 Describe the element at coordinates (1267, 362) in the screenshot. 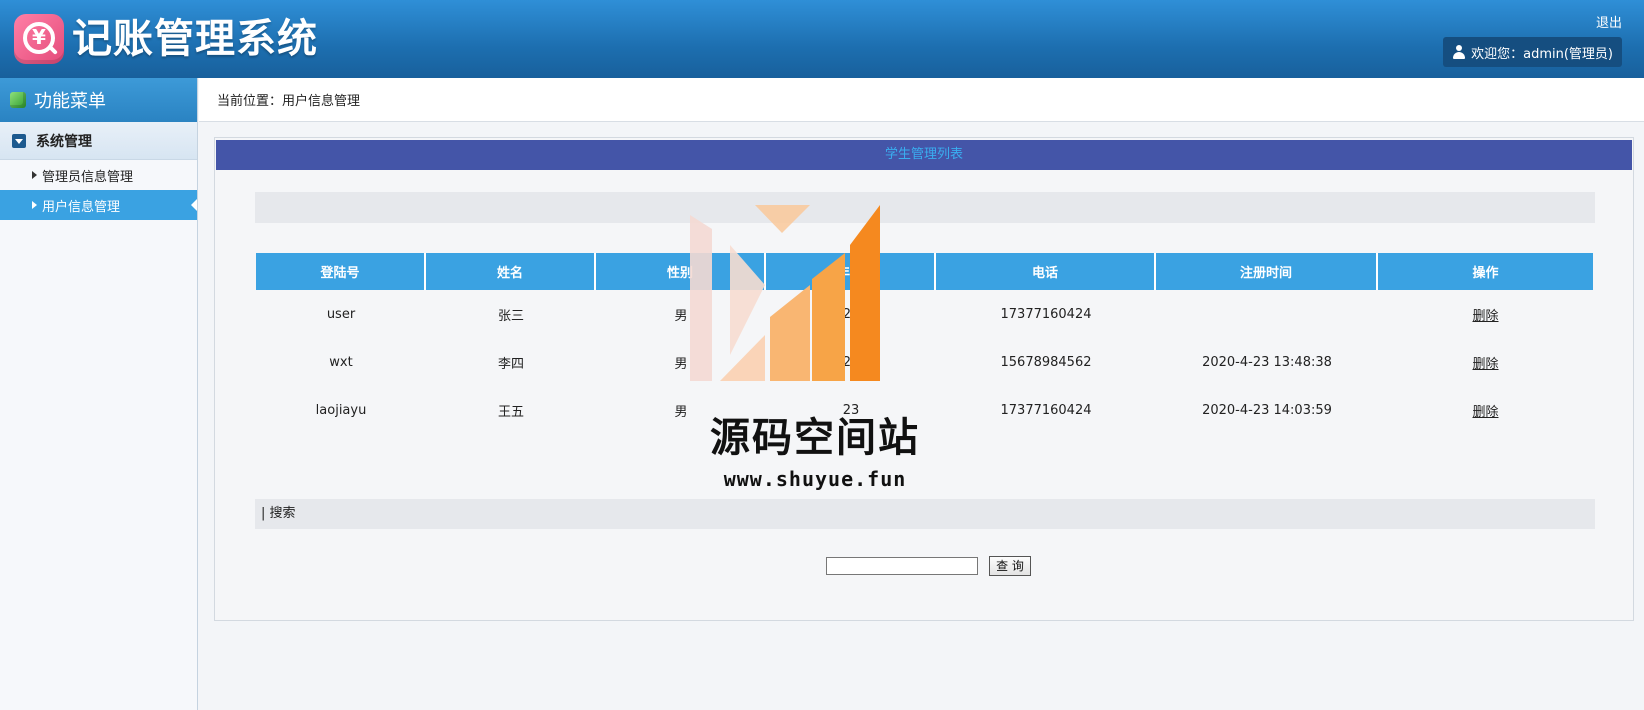

I see `cell-reg-time: 2020-4-23 13:48:38` at that location.